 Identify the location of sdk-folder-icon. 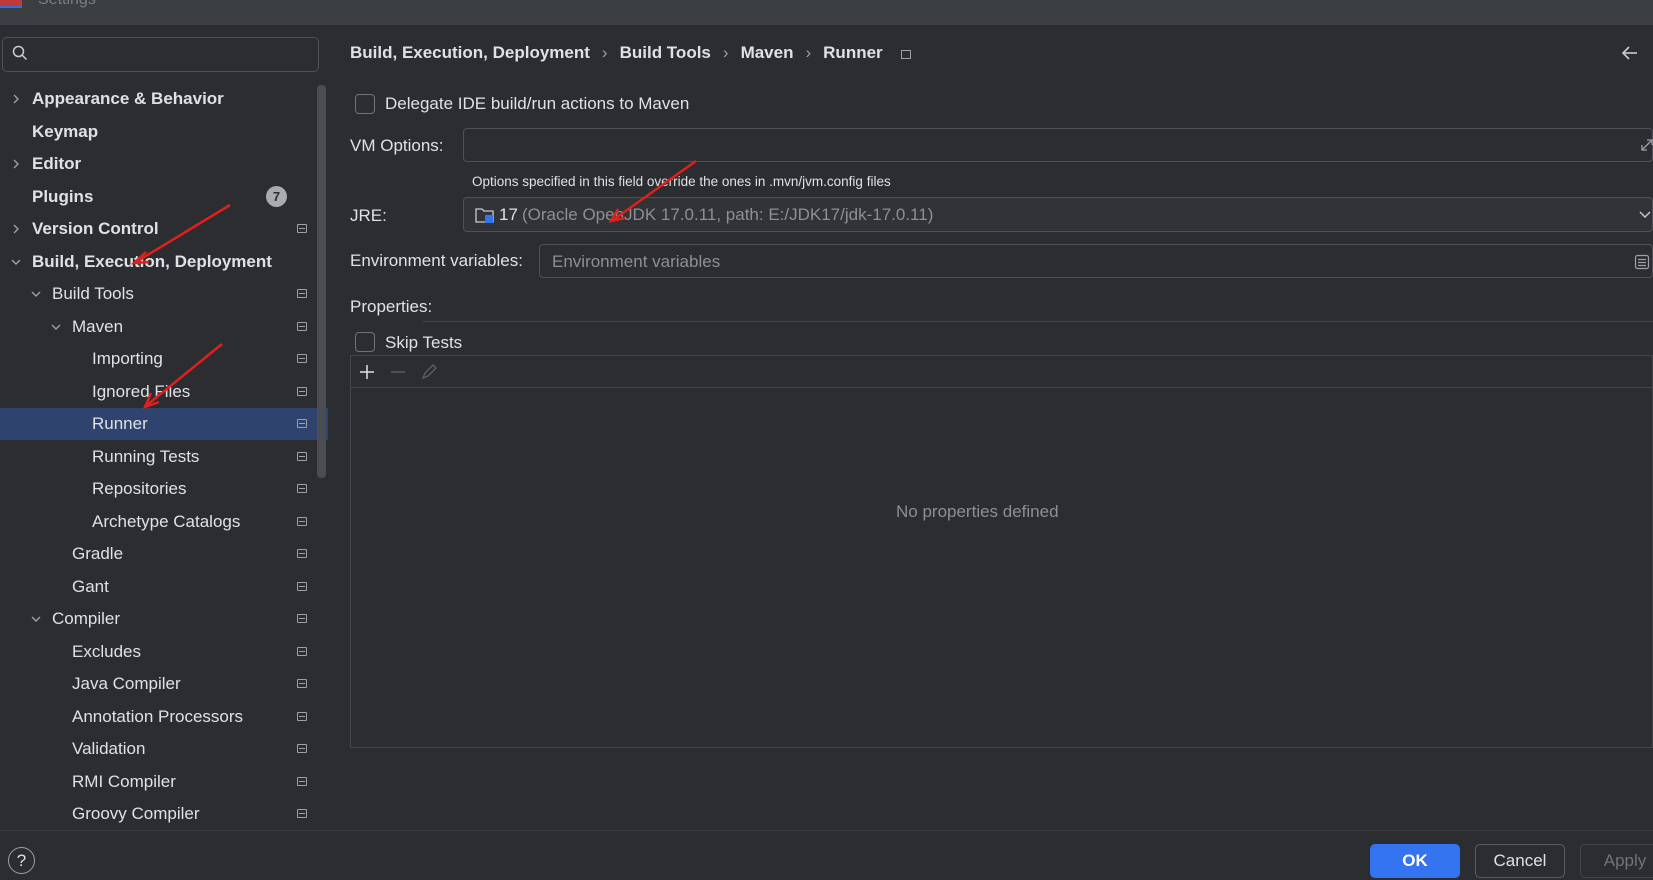
(484, 215).